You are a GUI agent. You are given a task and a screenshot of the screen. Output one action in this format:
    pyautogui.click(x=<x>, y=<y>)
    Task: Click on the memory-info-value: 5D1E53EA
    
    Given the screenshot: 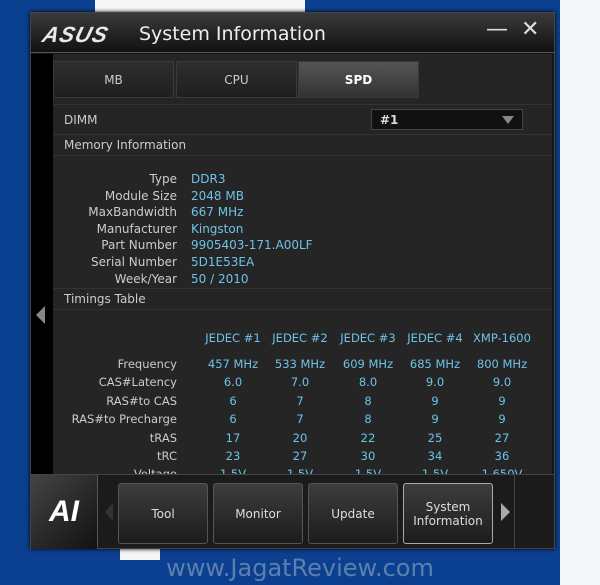 What is the action you would take?
    pyautogui.click(x=223, y=262)
    